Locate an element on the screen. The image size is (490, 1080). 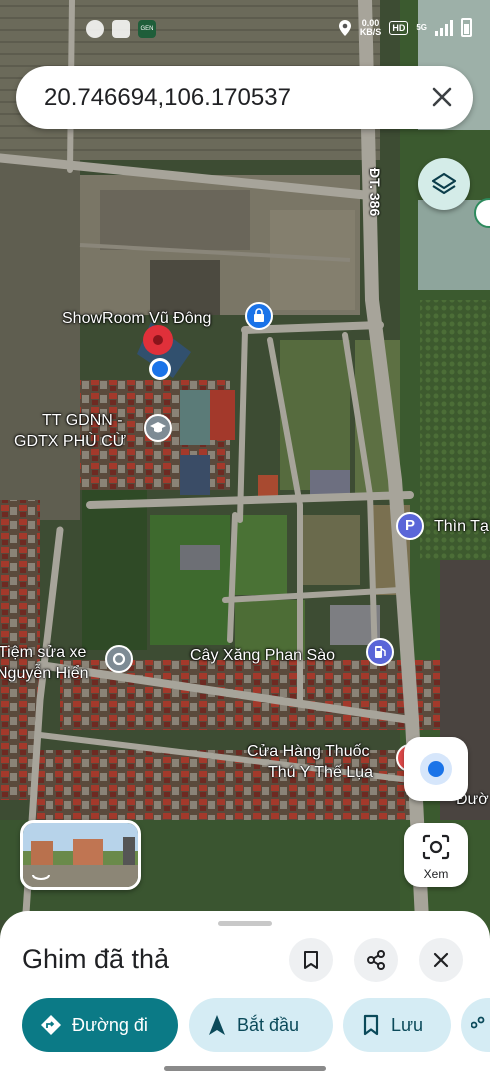
my-location-button is located at coordinates (436, 769).